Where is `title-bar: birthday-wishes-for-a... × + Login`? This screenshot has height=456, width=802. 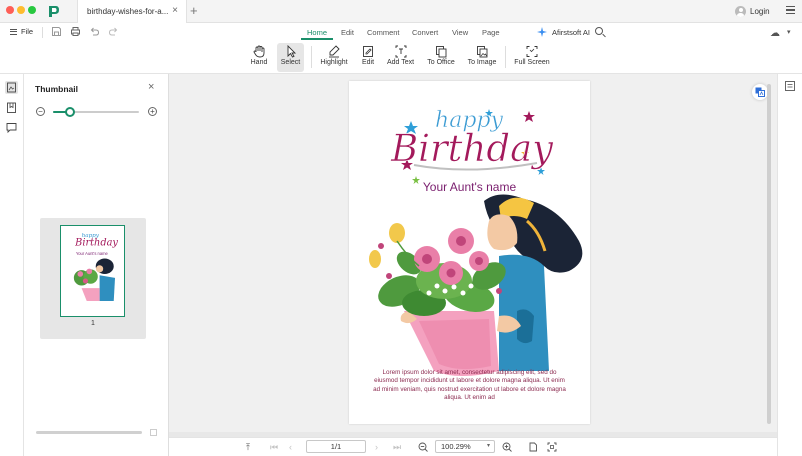 title-bar: birthday-wishes-for-a... × + Login is located at coordinates (401, 11).